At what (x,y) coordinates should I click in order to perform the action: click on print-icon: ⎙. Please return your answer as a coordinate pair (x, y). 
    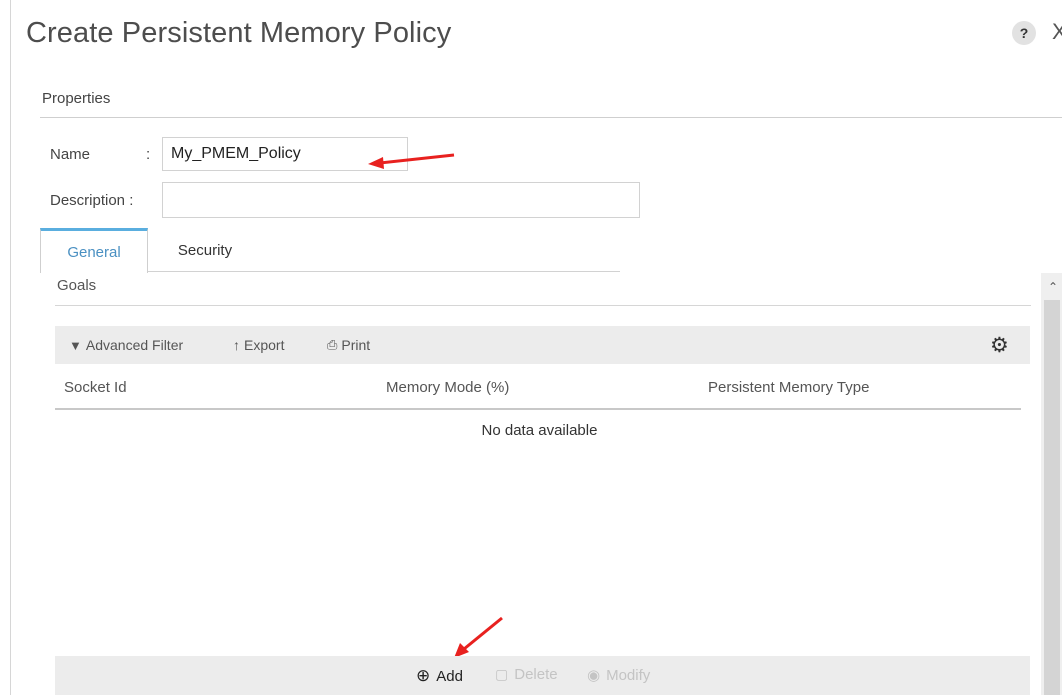
    Looking at the image, I should click on (332, 344).